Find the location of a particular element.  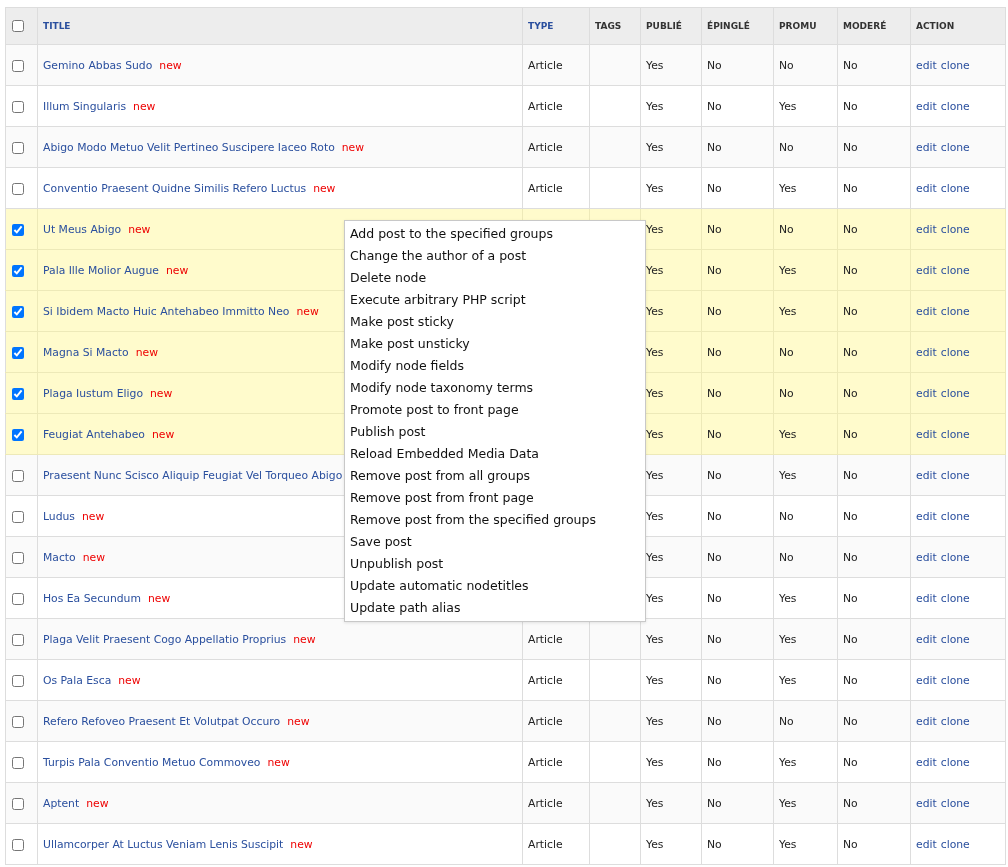

title-link: Ut Meus Abigo is located at coordinates (82, 229).